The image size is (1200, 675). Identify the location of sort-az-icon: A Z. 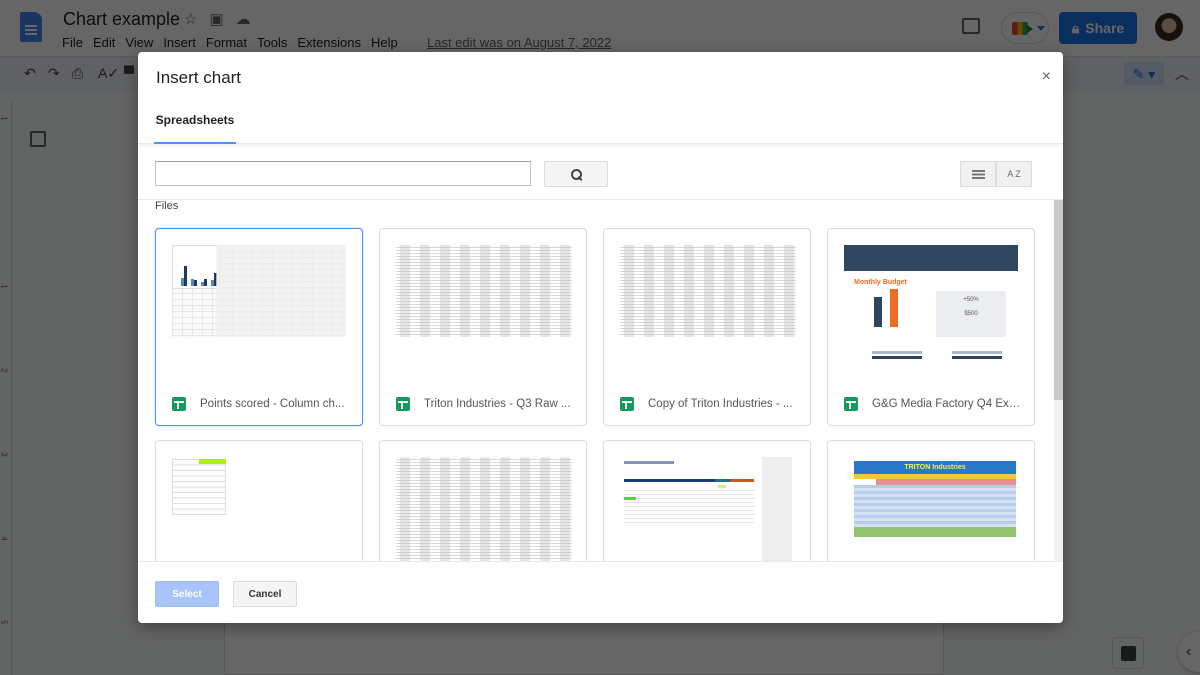
(1014, 174).